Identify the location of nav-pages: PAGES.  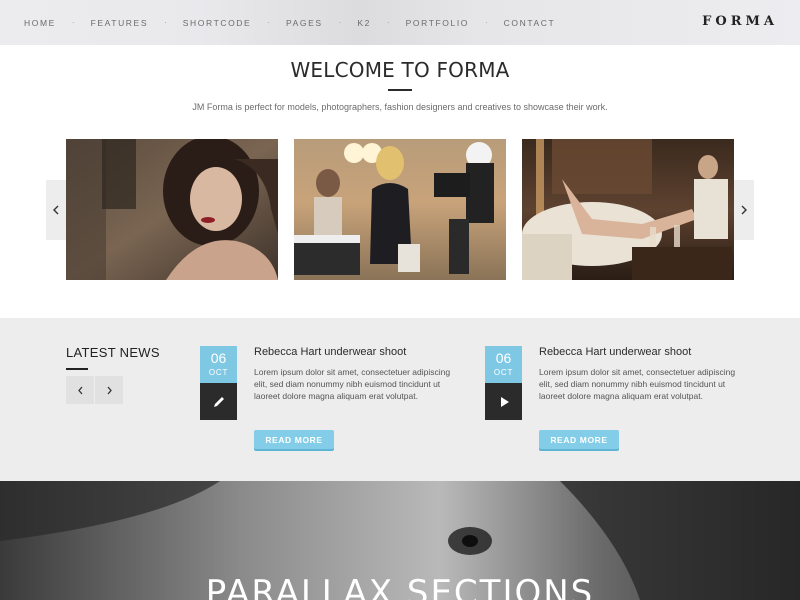
(304, 23).